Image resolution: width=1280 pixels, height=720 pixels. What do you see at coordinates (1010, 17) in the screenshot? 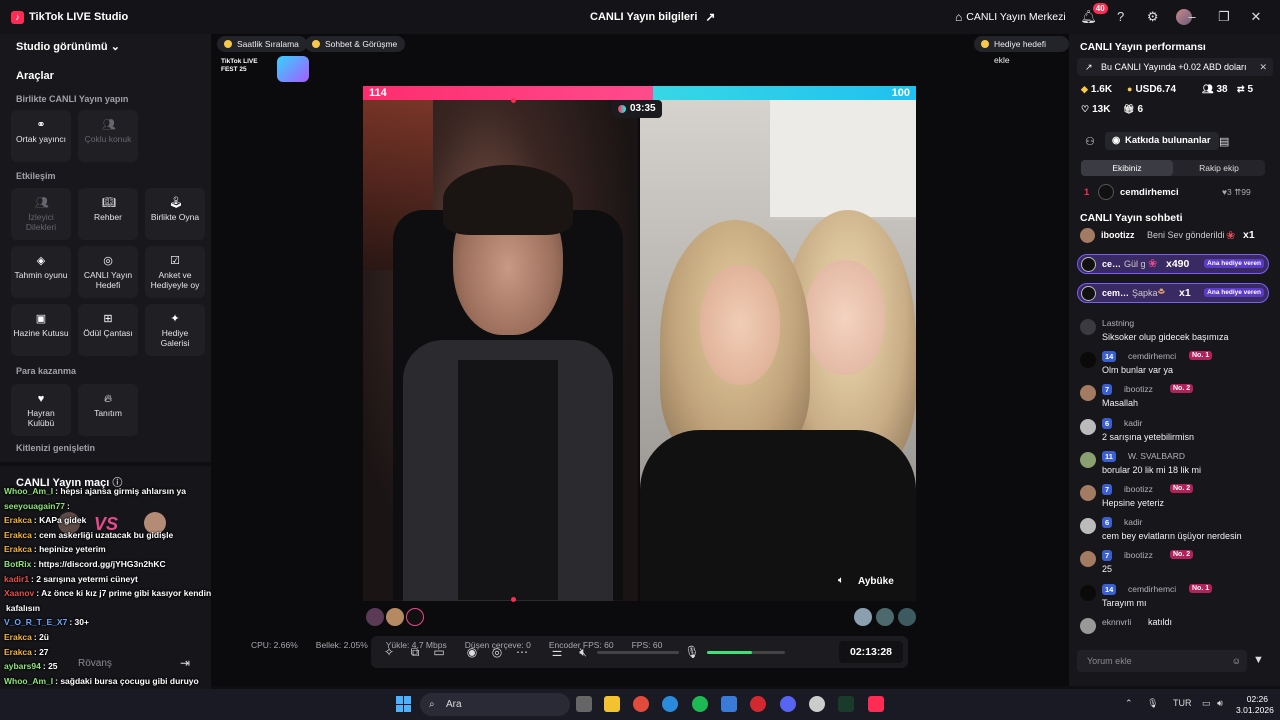
I see `live-center-button: ⌂ CANLI Yayın Merkezi` at bounding box center [1010, 17].